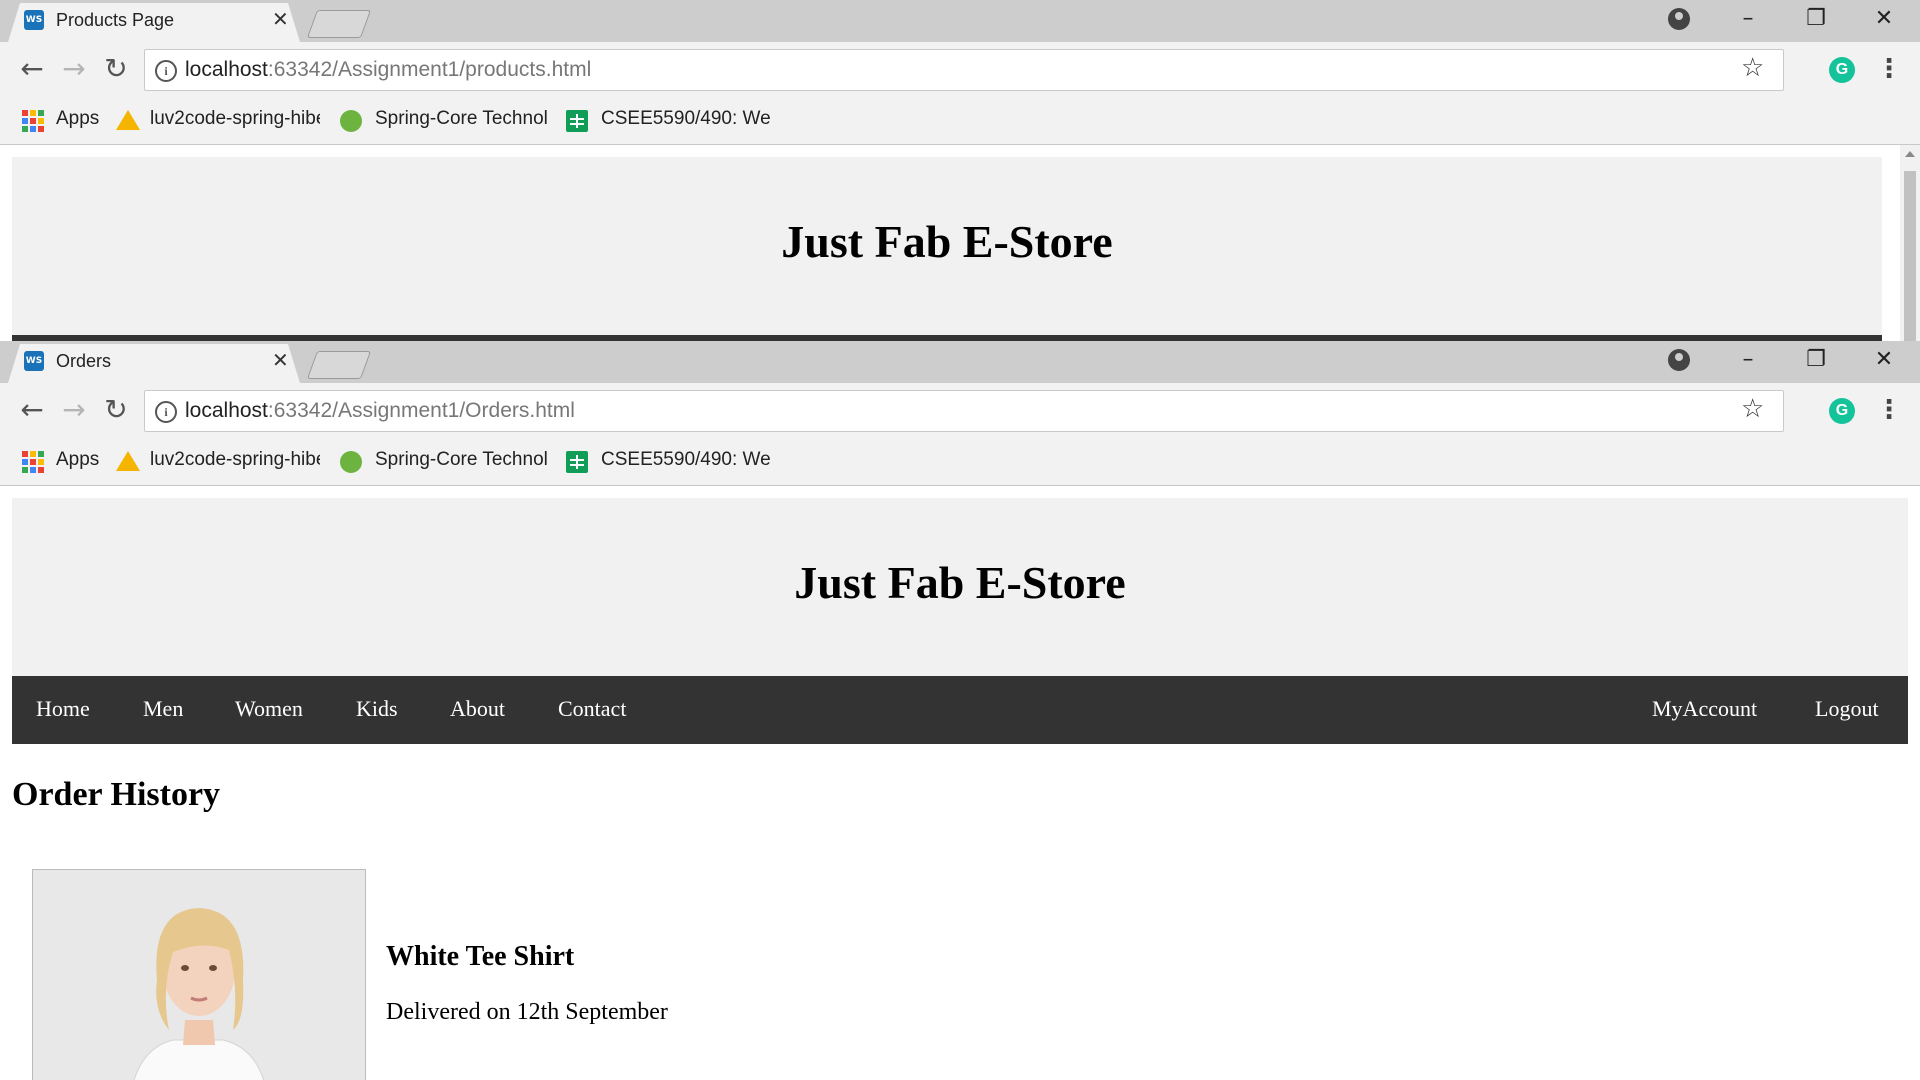  I want to click on tab-strip: WS Products Page ✕ – ❐ ✕, so click(960, 21).